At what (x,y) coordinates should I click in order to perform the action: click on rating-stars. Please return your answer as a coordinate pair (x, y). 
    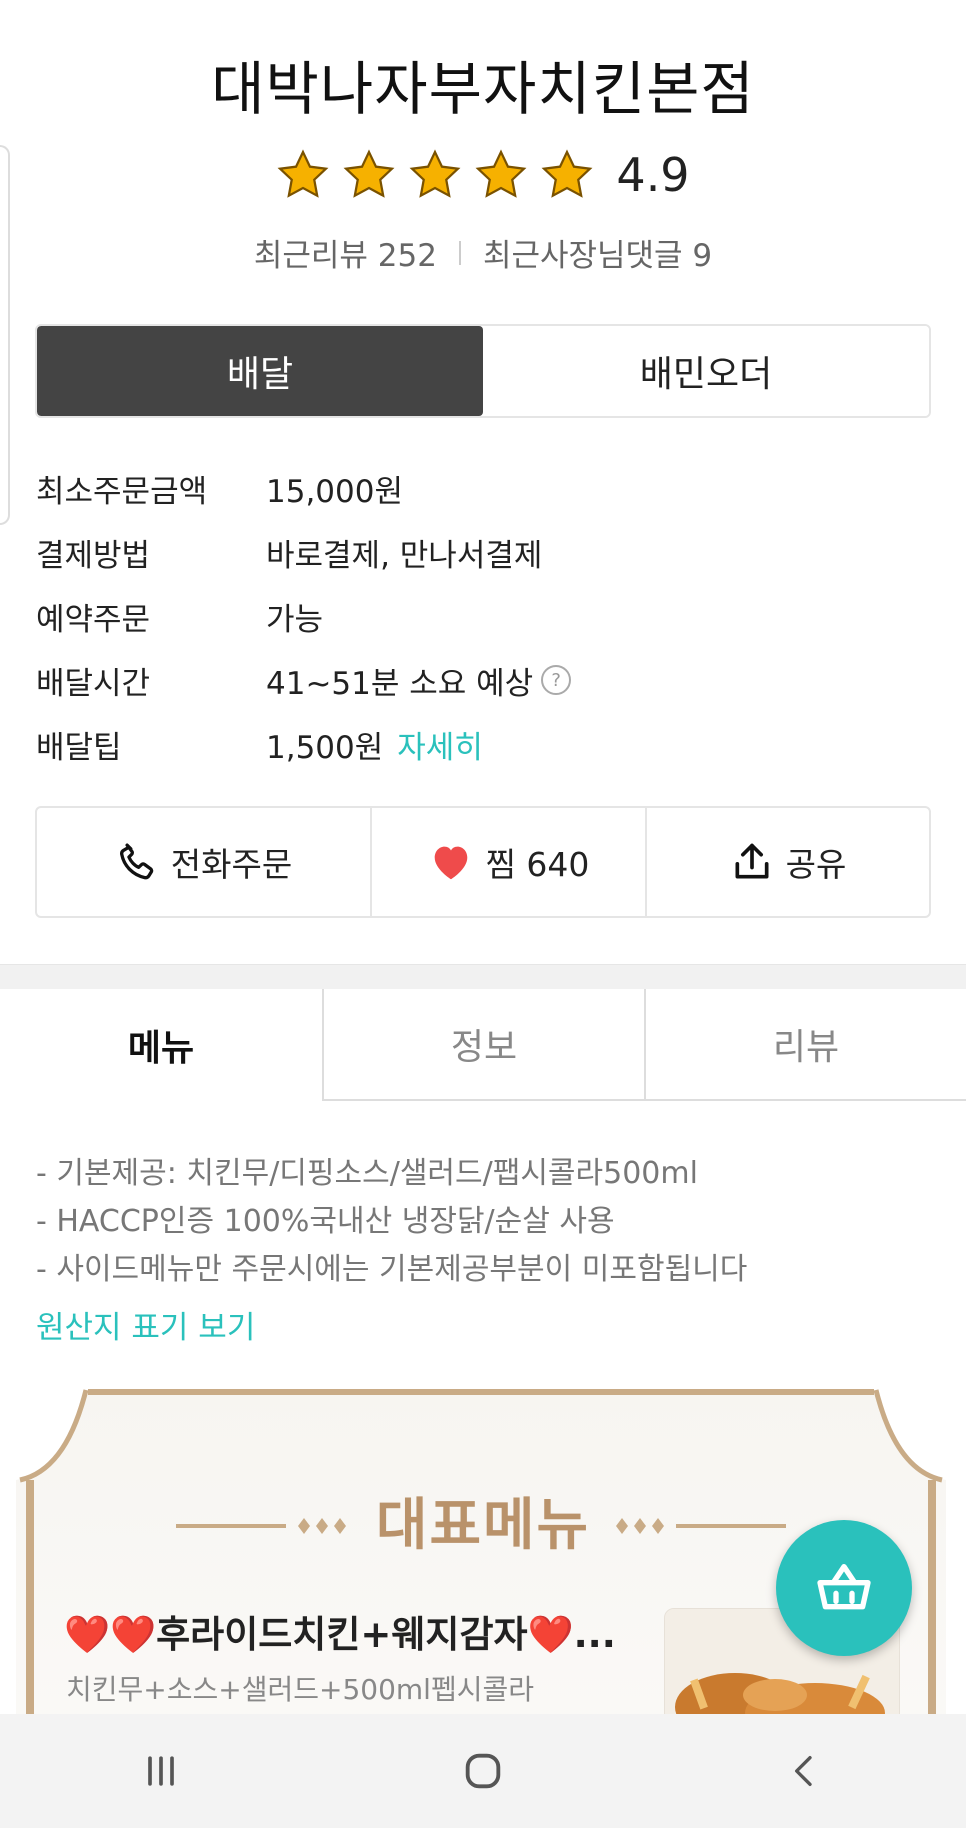
    Looking at the image, I should click on (435, 175).